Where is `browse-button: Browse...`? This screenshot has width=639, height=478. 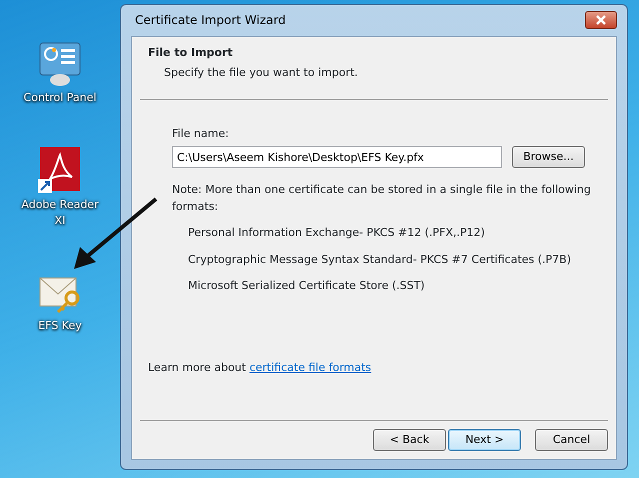
browse-button: Browse... is located at coordinates (548, 157).